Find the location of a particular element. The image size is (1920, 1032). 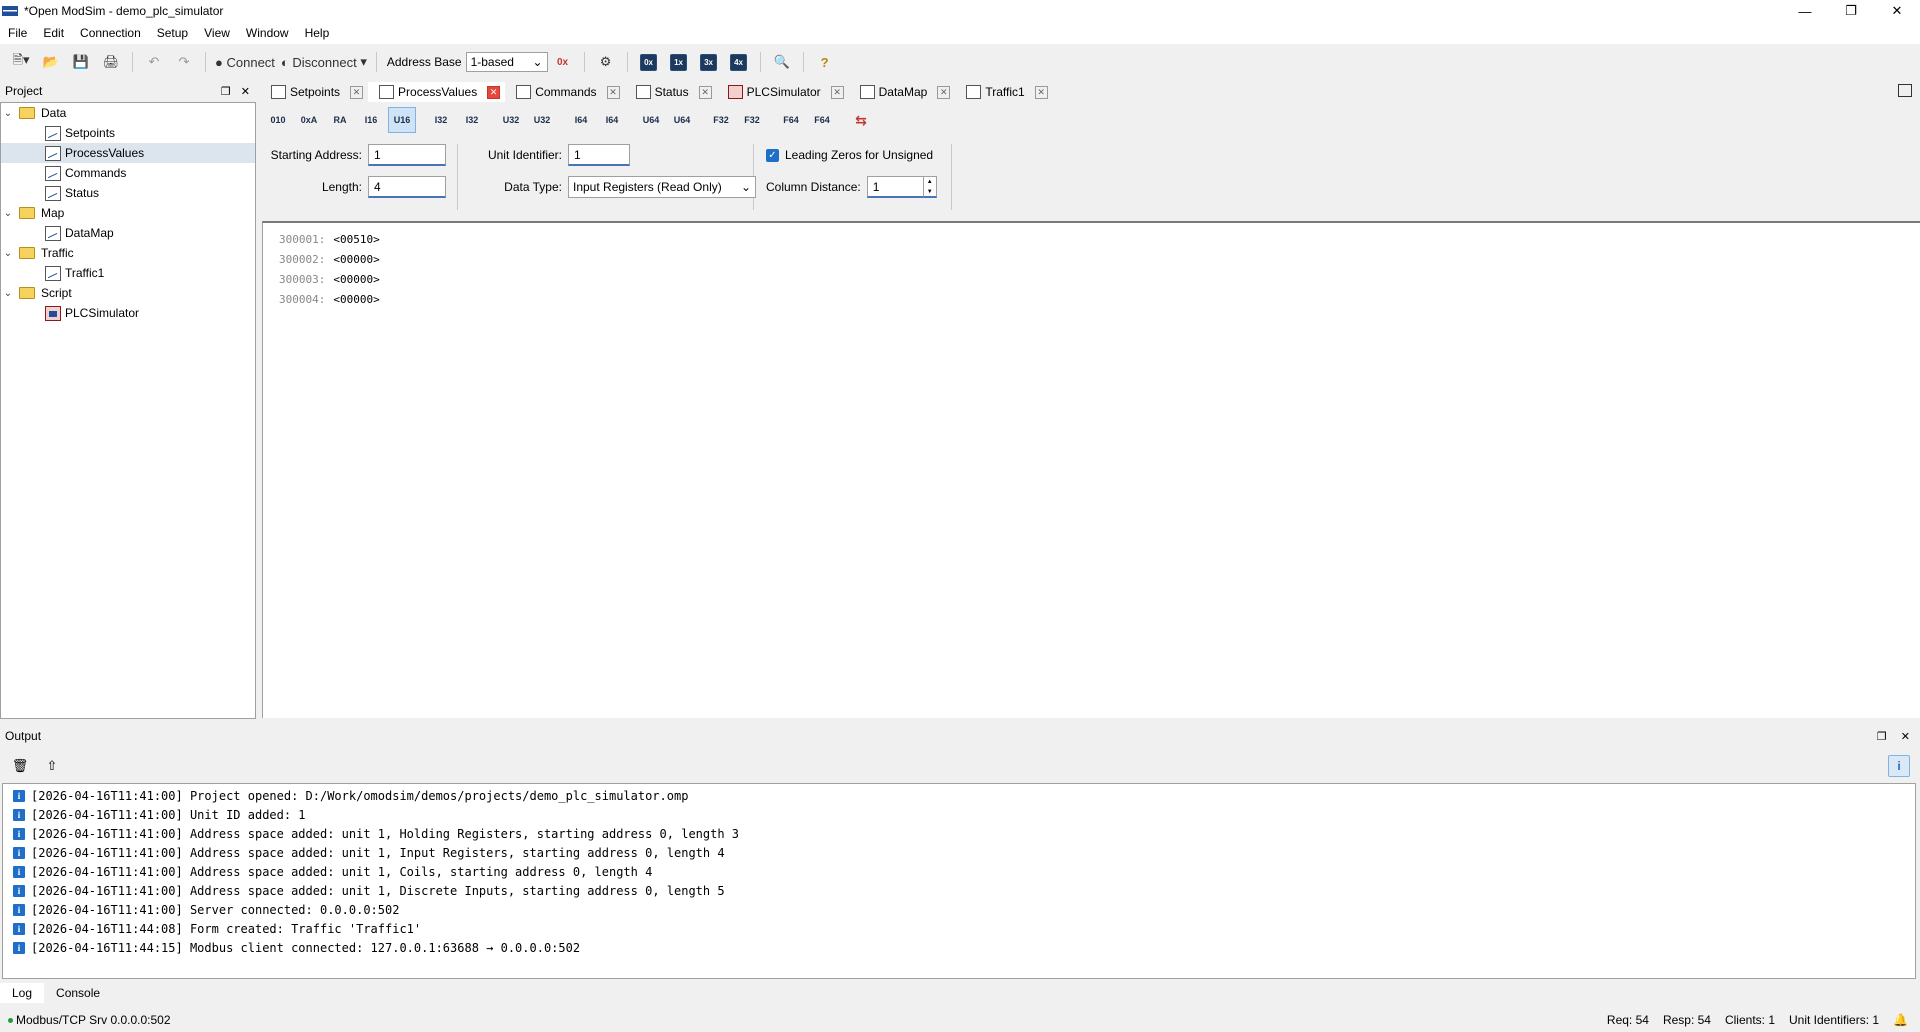

split-view-icon is located at coordinates (1905, 90).